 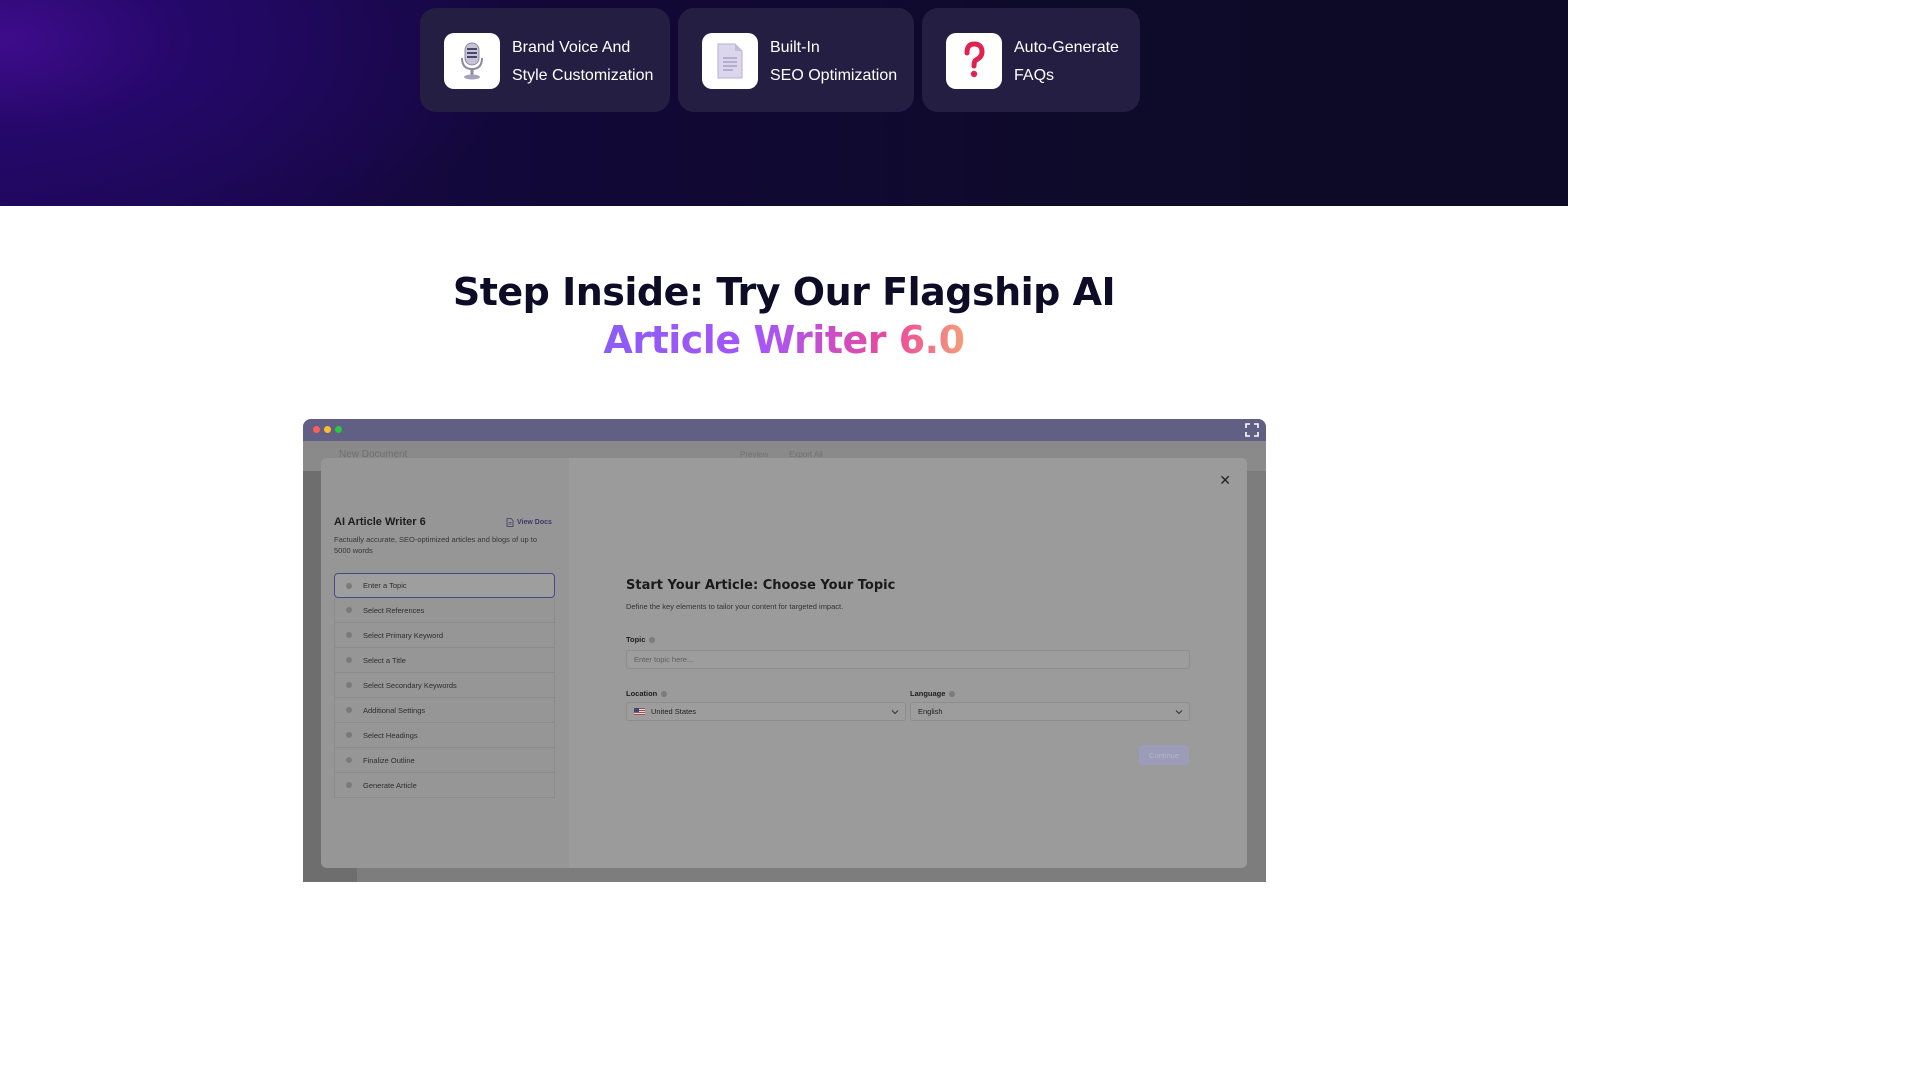 I want to click on language-value: English, so click(x=930, y=711).